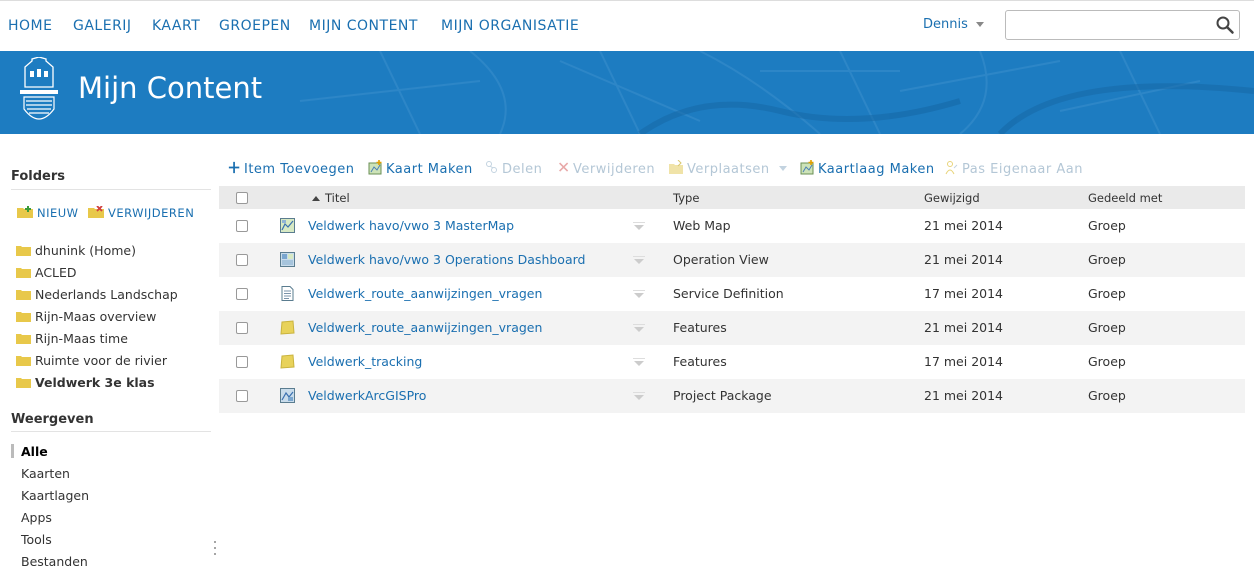  I want to click on select-all-checkbox, so click(242, 198).